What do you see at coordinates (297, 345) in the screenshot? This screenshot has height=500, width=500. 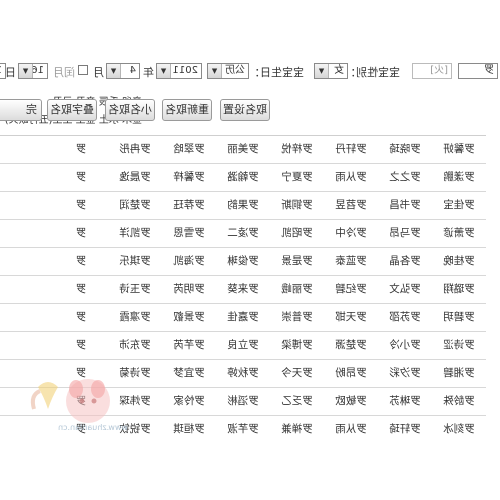 I see `name-cell: 罗博梁` at bounding box center [297, 345].